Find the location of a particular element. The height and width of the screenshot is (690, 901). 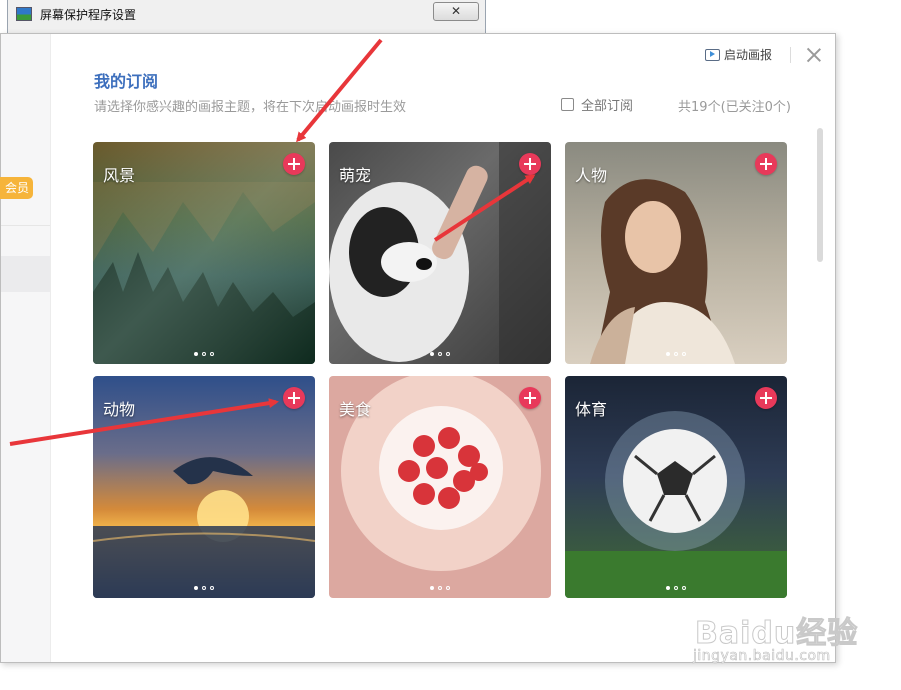

background-window-titlebar: 屏幕保护程序设置 is located at coordinates (246, 14).